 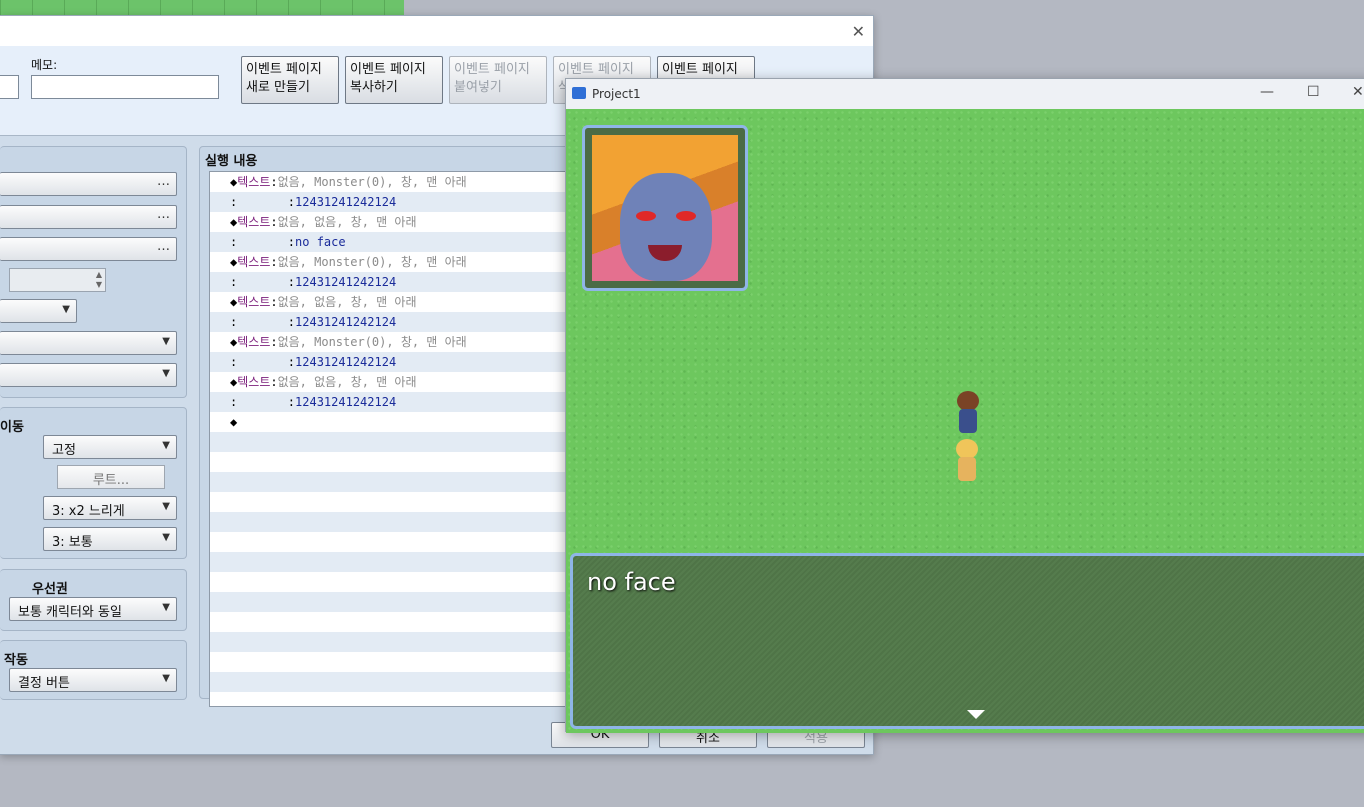 I want to click on app-icon, so click(x=579, y=93).